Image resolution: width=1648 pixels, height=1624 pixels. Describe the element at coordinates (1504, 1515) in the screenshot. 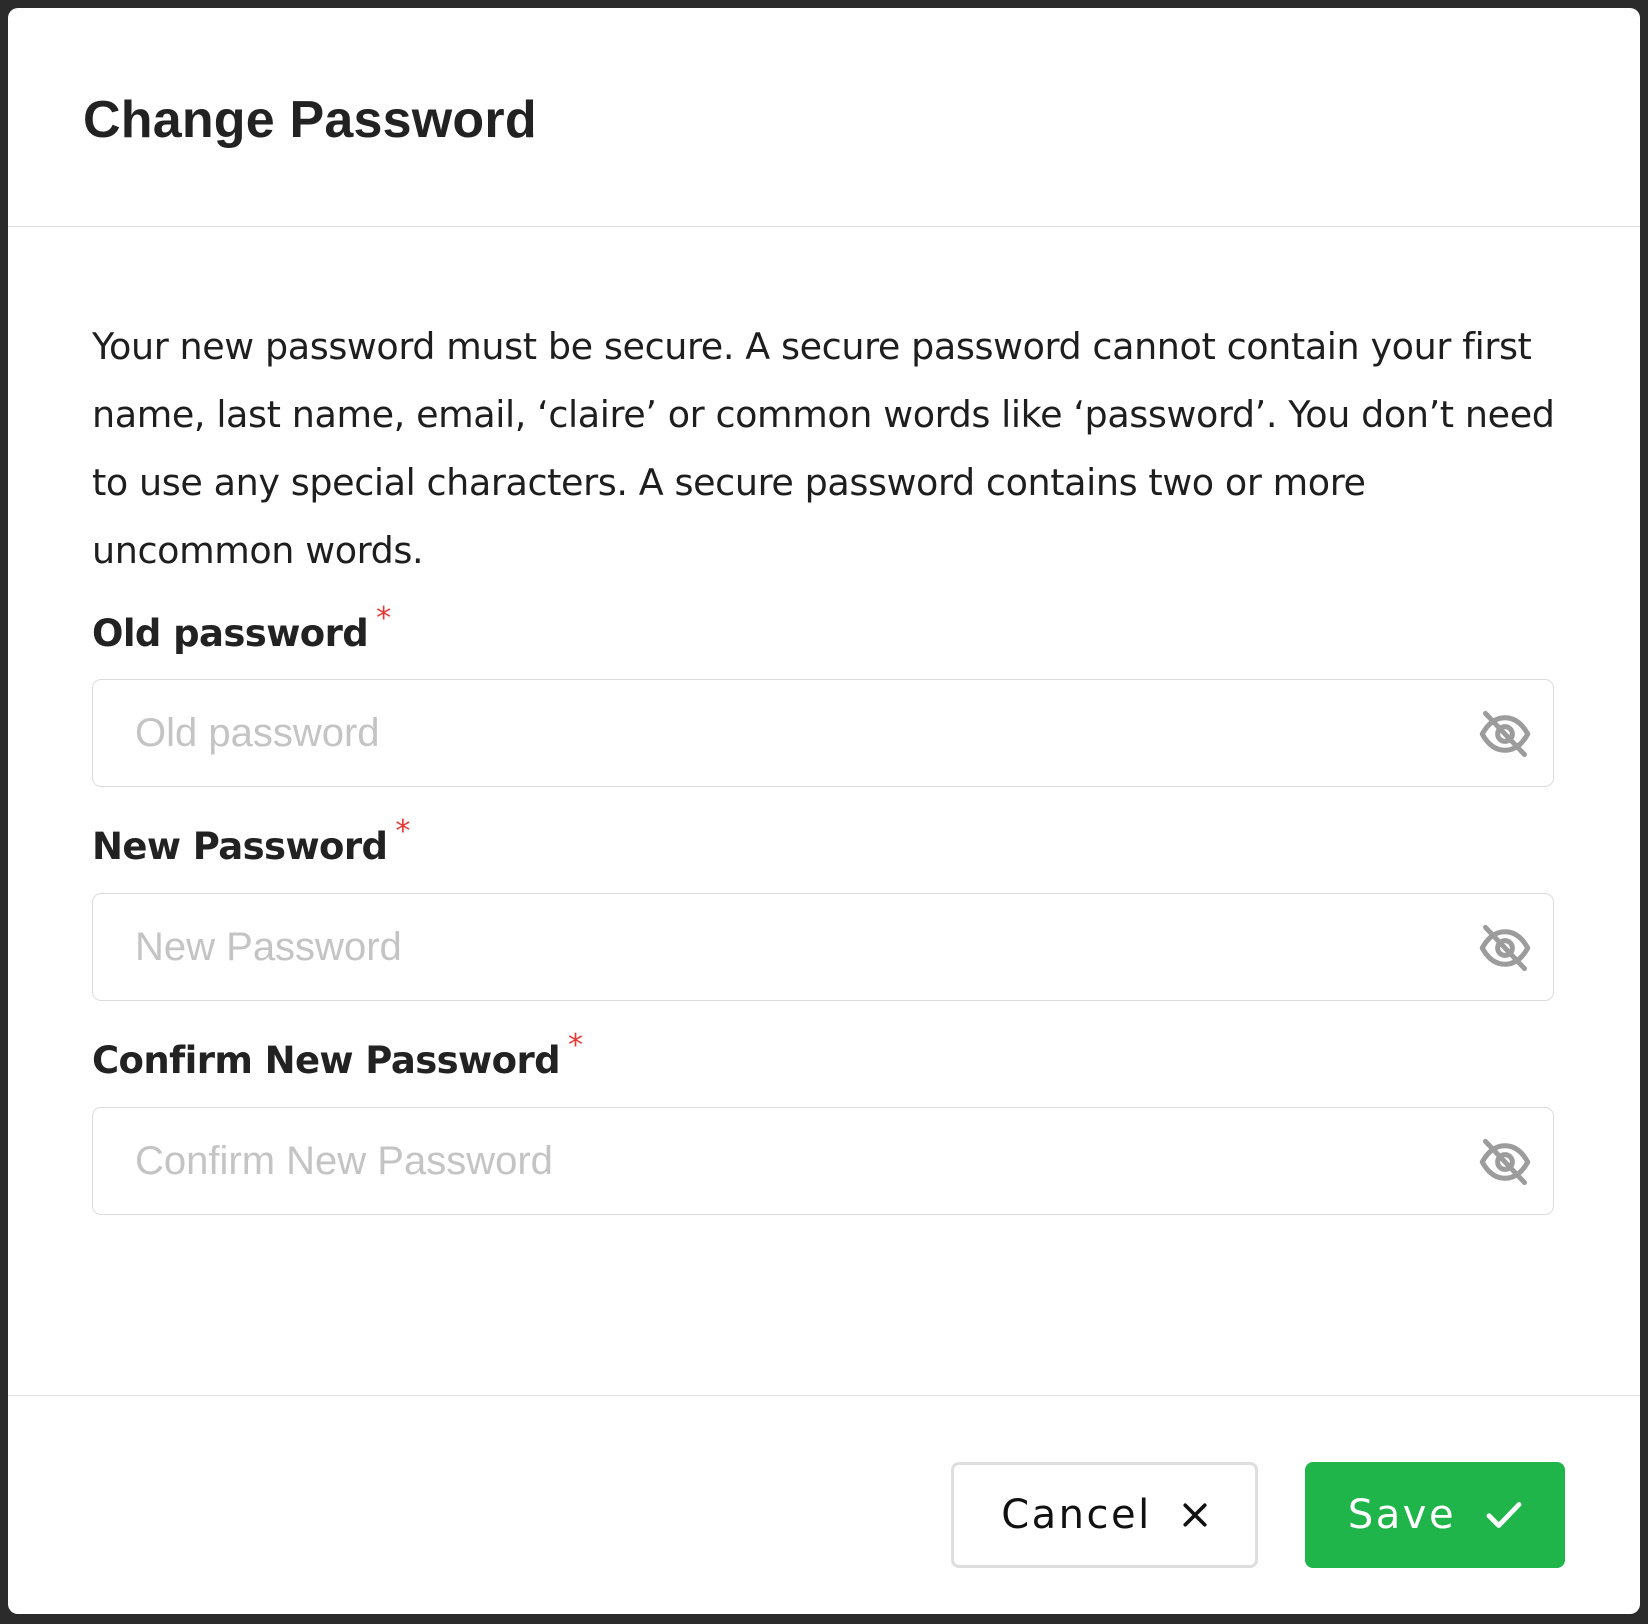

I see `check-icon` at that location.